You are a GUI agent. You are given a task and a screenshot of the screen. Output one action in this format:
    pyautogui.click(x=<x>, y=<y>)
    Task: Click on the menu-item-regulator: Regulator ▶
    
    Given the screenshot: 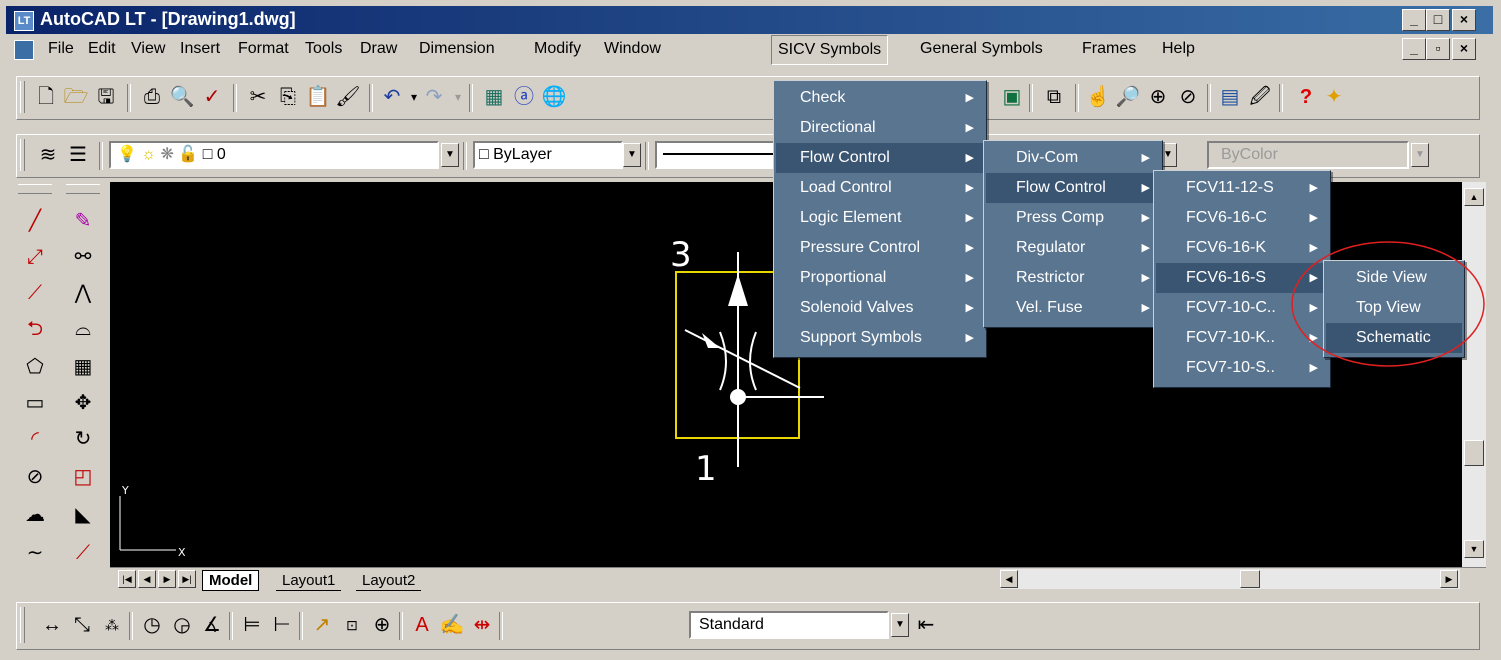 What is the action you would take?
    pyautogui.click(x=1073, y=248)
    